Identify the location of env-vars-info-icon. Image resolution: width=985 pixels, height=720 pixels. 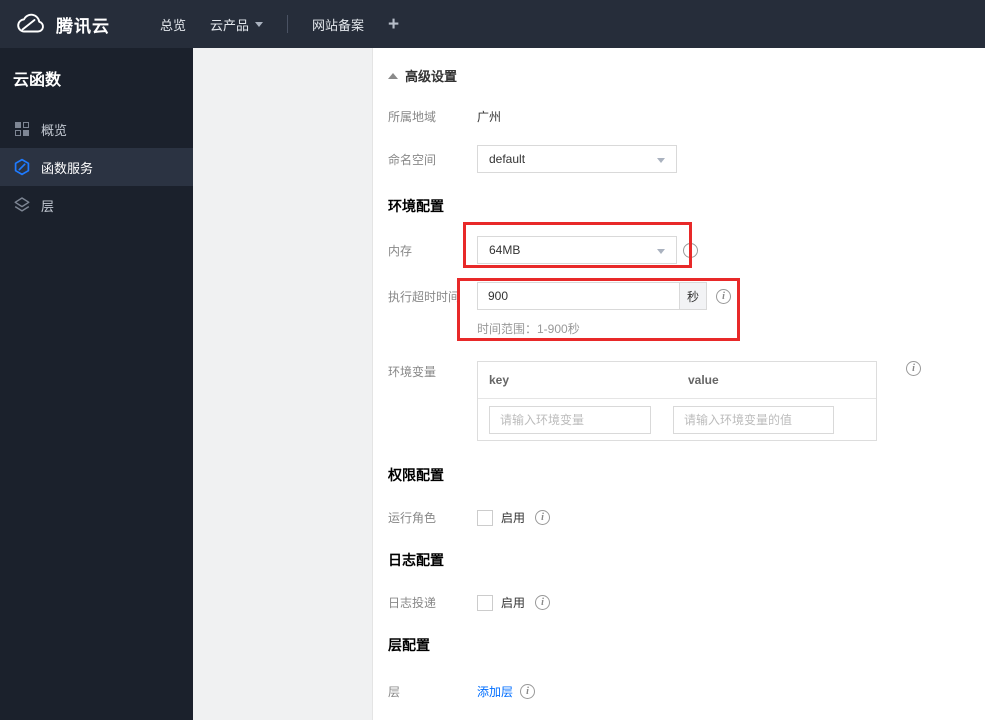
(913, 368).